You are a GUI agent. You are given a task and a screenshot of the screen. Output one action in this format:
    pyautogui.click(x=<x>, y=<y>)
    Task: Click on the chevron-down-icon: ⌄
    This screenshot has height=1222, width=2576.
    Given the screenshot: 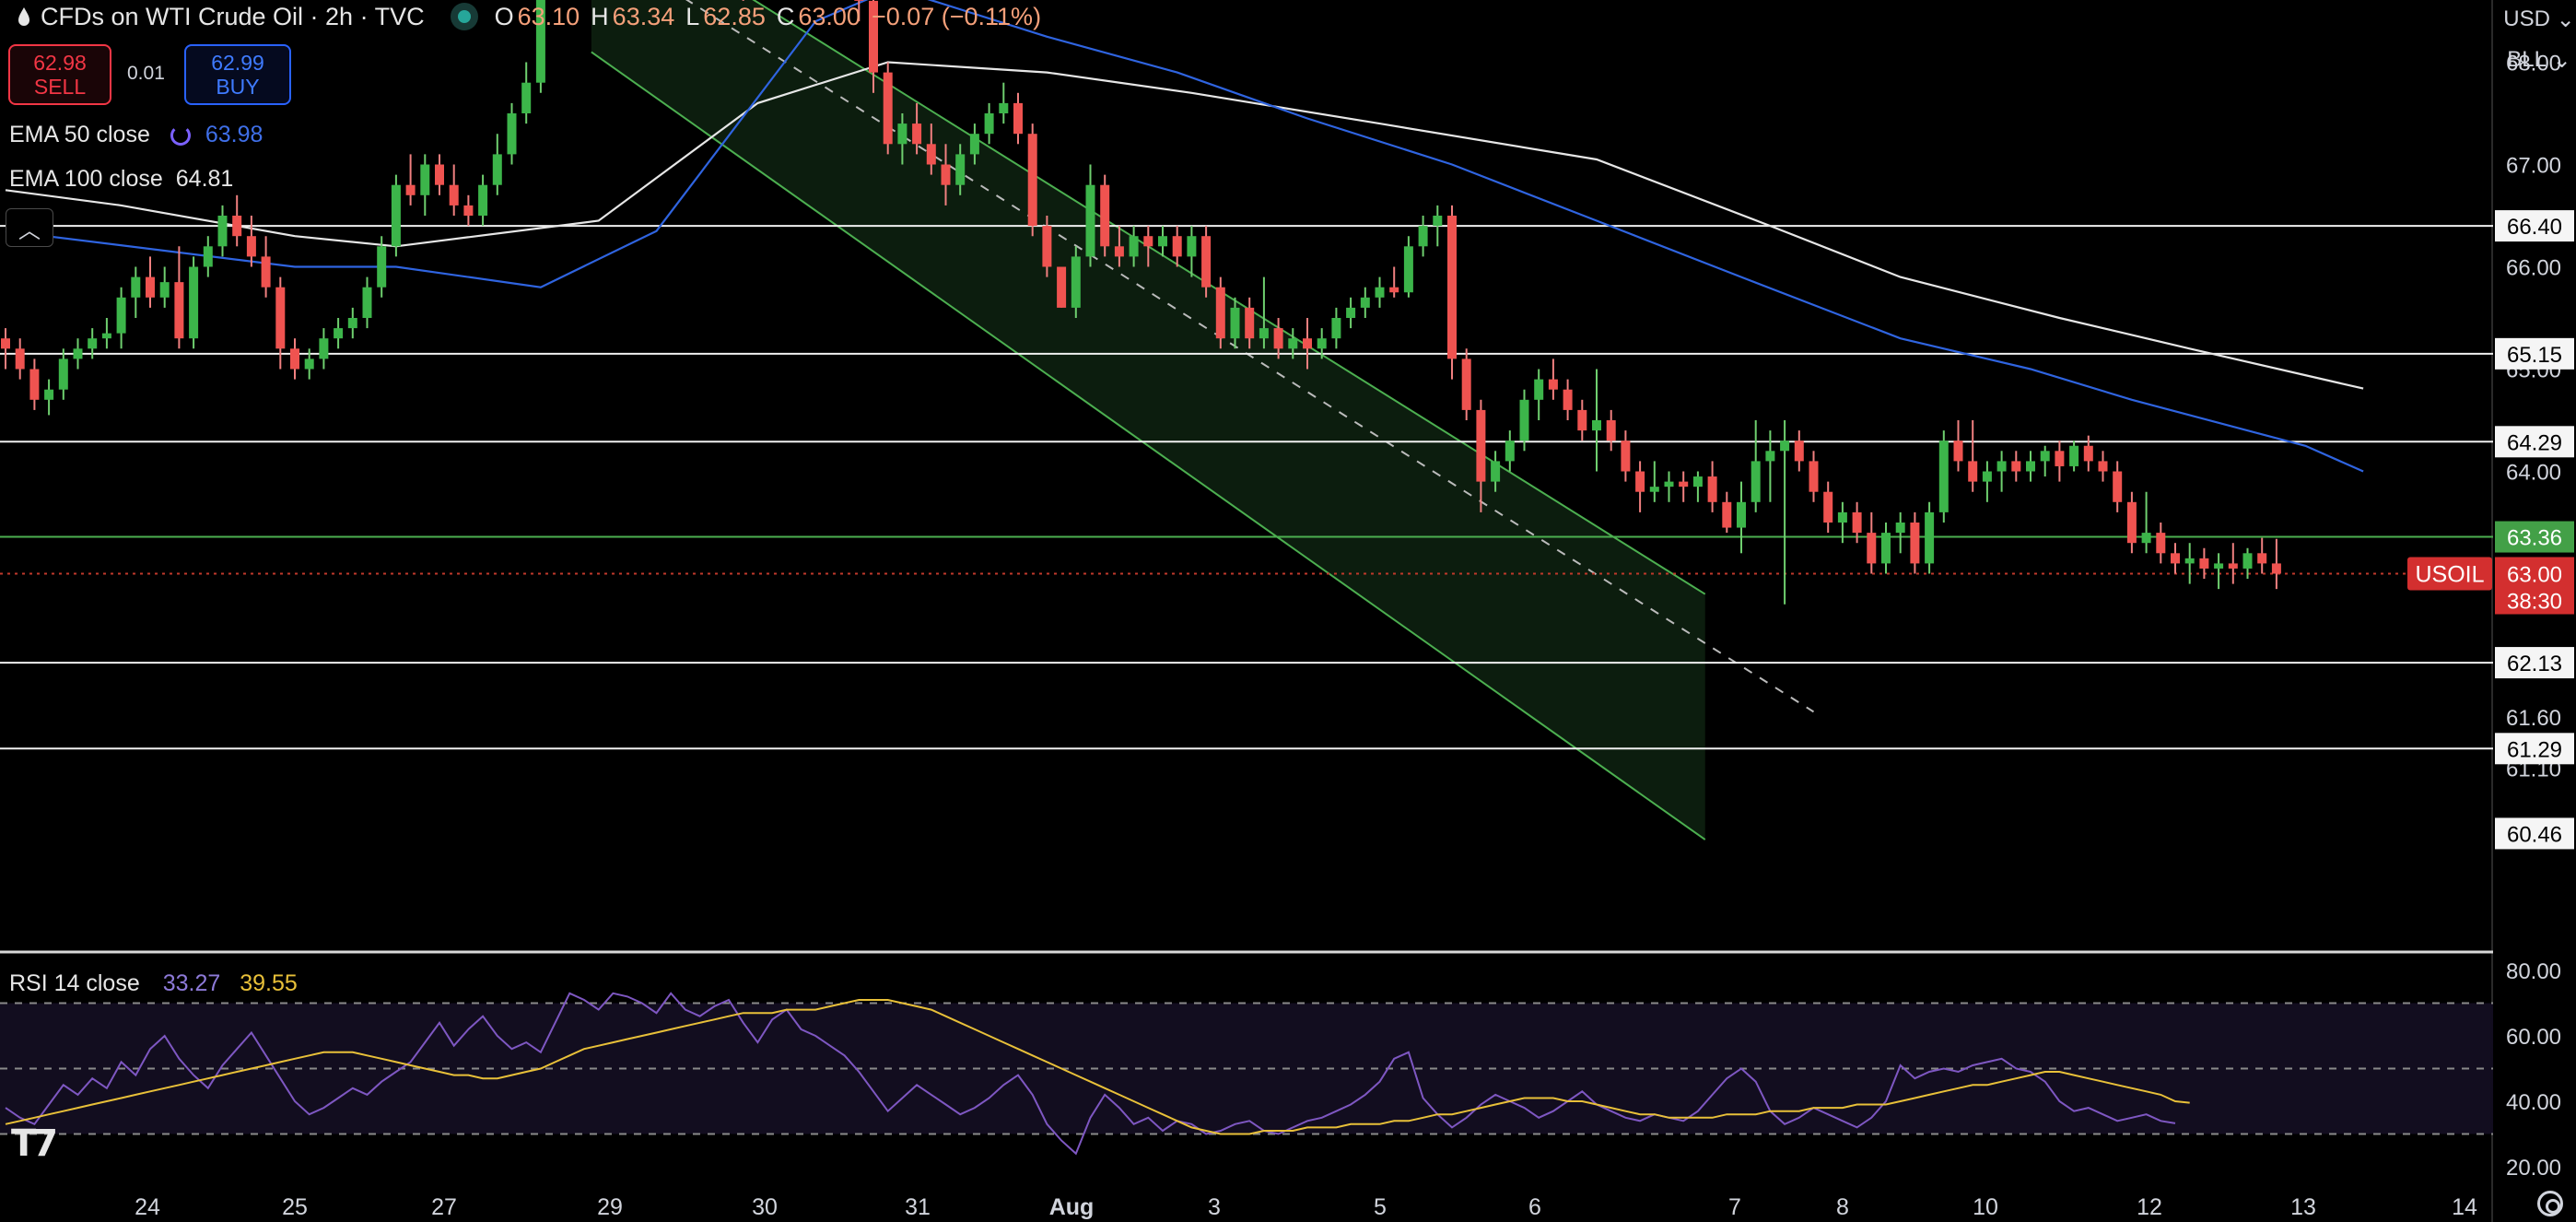 What is the action you would take?
    pyautogui.click(x=2565, y=19)
    